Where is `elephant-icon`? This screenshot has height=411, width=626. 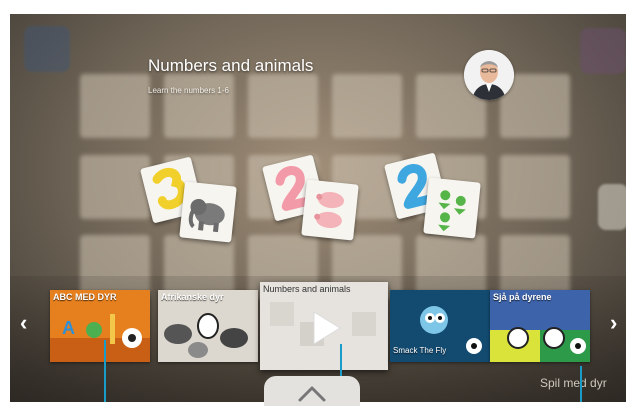 elephant-icon is located at coordinates (206, 215).